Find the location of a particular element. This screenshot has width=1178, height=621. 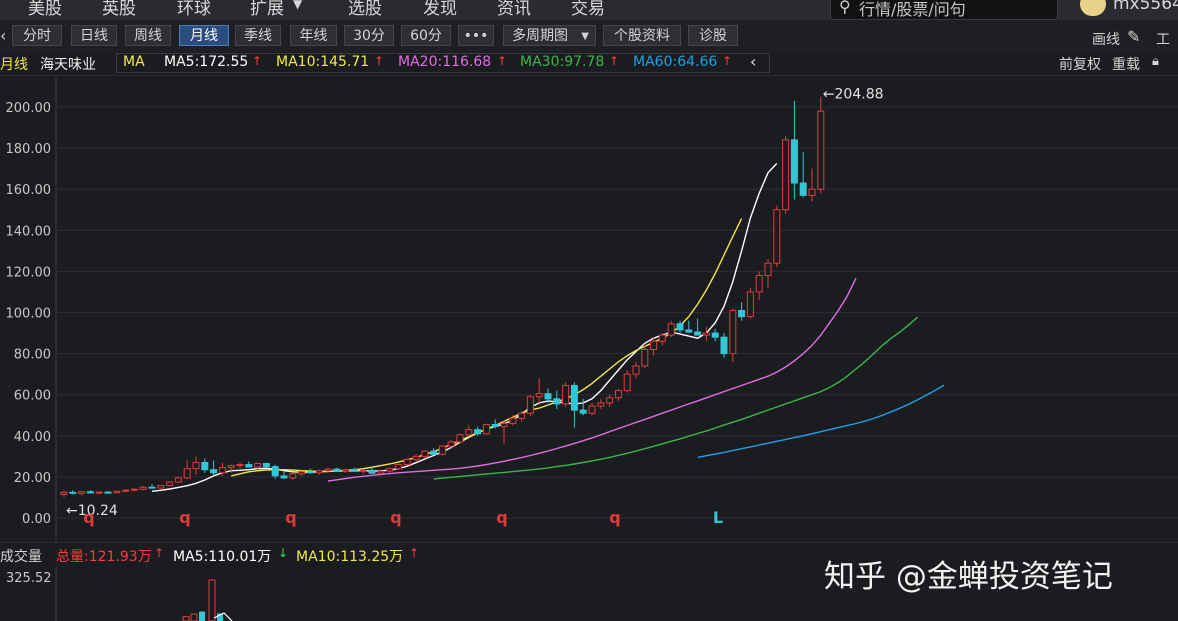

tab-quarterly: 季线 is located at coordinates (258, 35).